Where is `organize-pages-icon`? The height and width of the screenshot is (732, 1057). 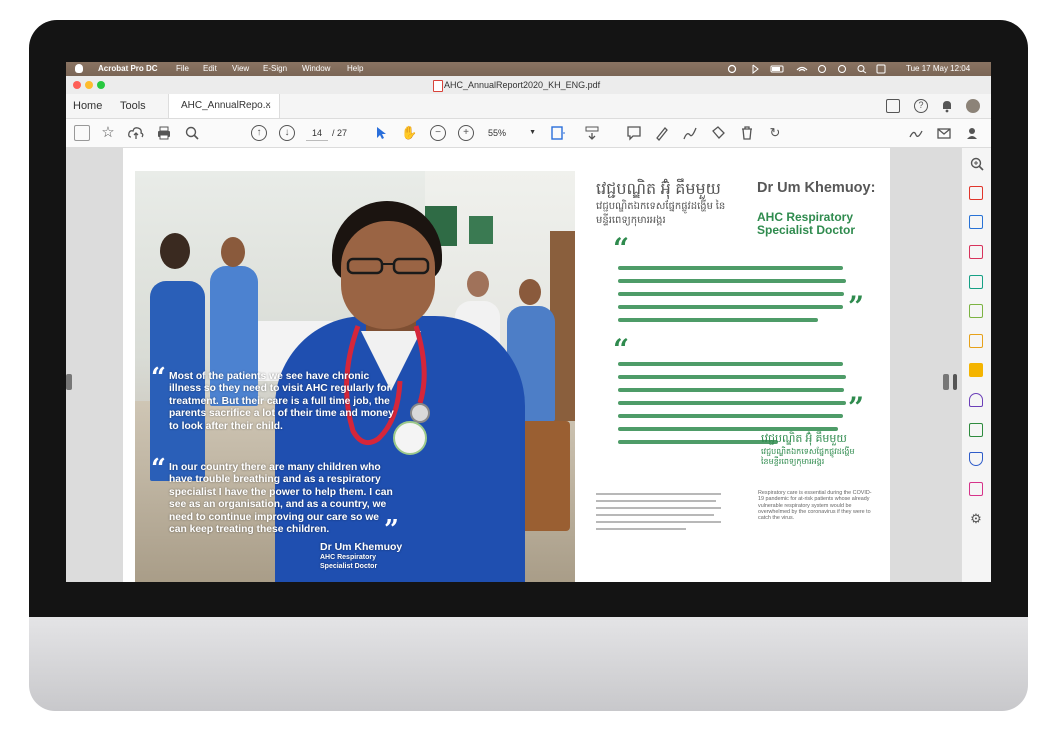
organize-pages-icon is located at coordinates (976, 252).